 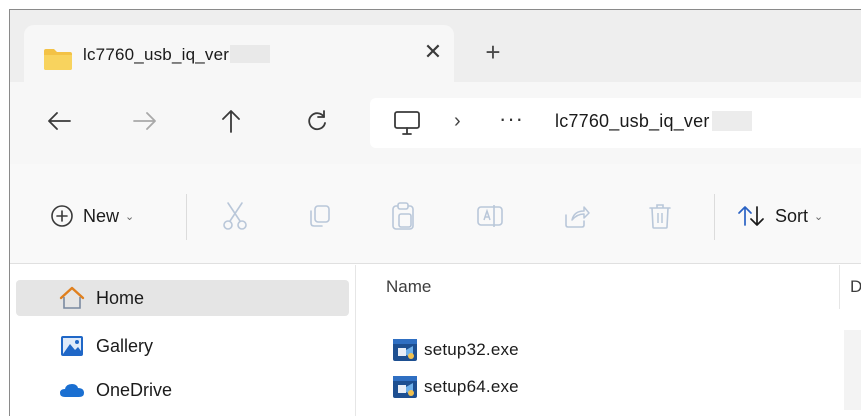 I want to click on paste-button, so click(x=403, y=216).